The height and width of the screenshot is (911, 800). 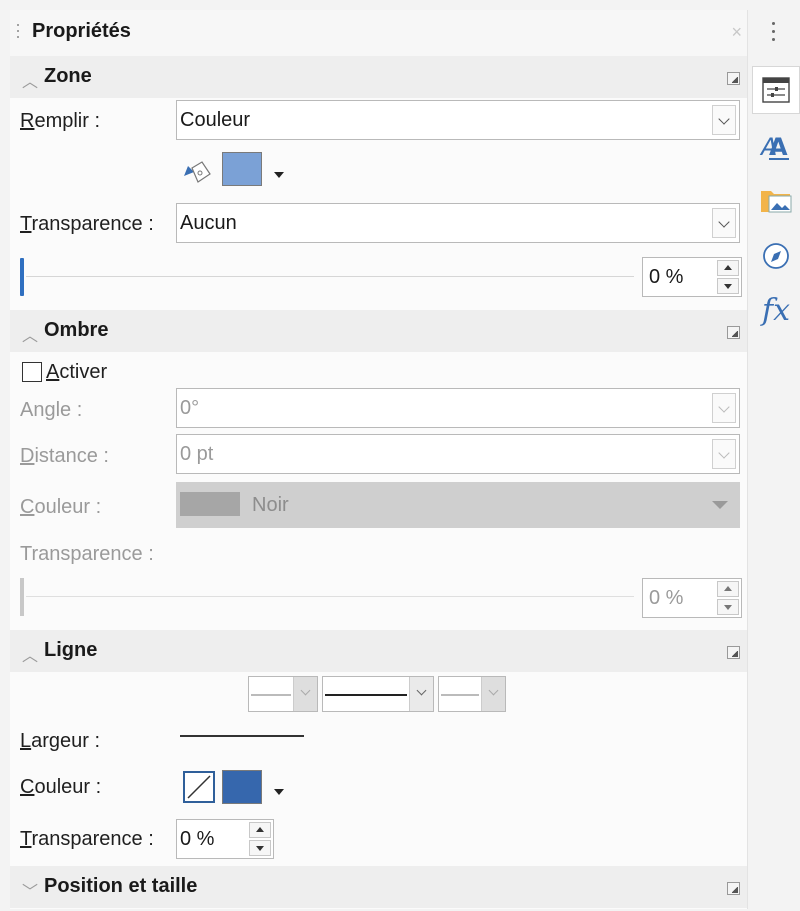 I want to click on line-style-select, so click(x=378, y=694).